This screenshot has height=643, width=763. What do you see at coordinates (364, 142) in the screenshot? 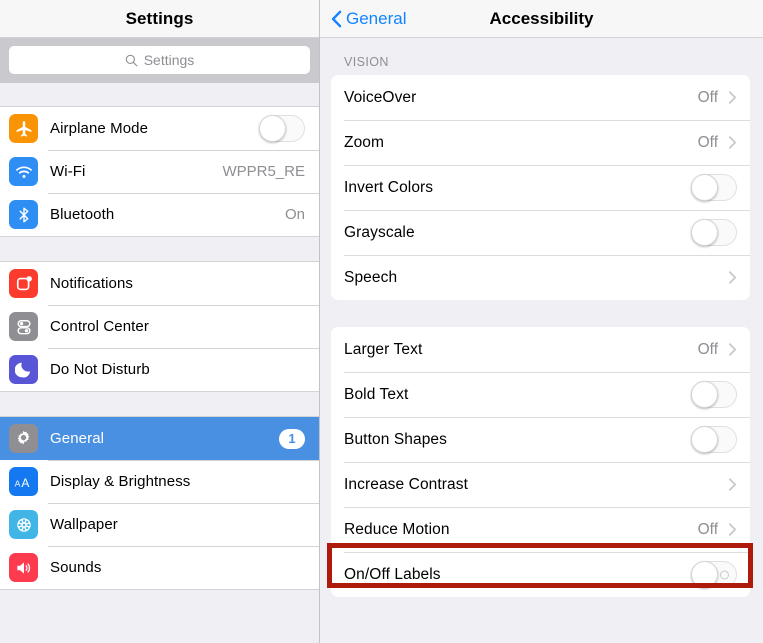
I see `row-label: Zoom` at bounding box center [364, 142].